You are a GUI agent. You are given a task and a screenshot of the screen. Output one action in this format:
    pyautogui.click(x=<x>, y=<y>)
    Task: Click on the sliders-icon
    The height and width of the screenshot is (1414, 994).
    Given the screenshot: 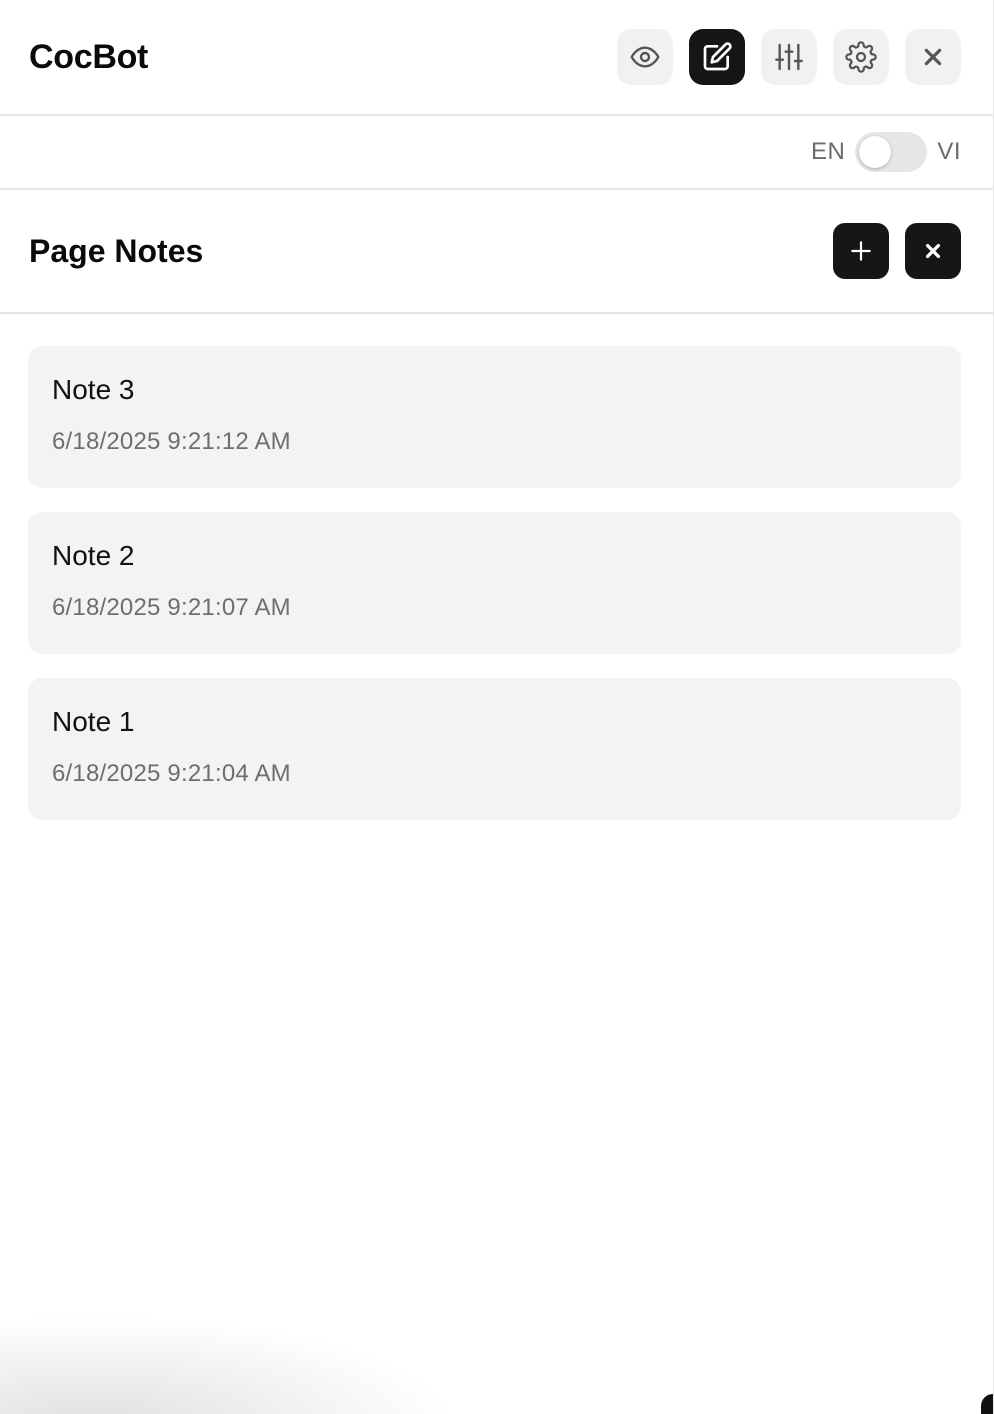 What is the action you would take?
    pyautogui.click(x=789, y=57)
    